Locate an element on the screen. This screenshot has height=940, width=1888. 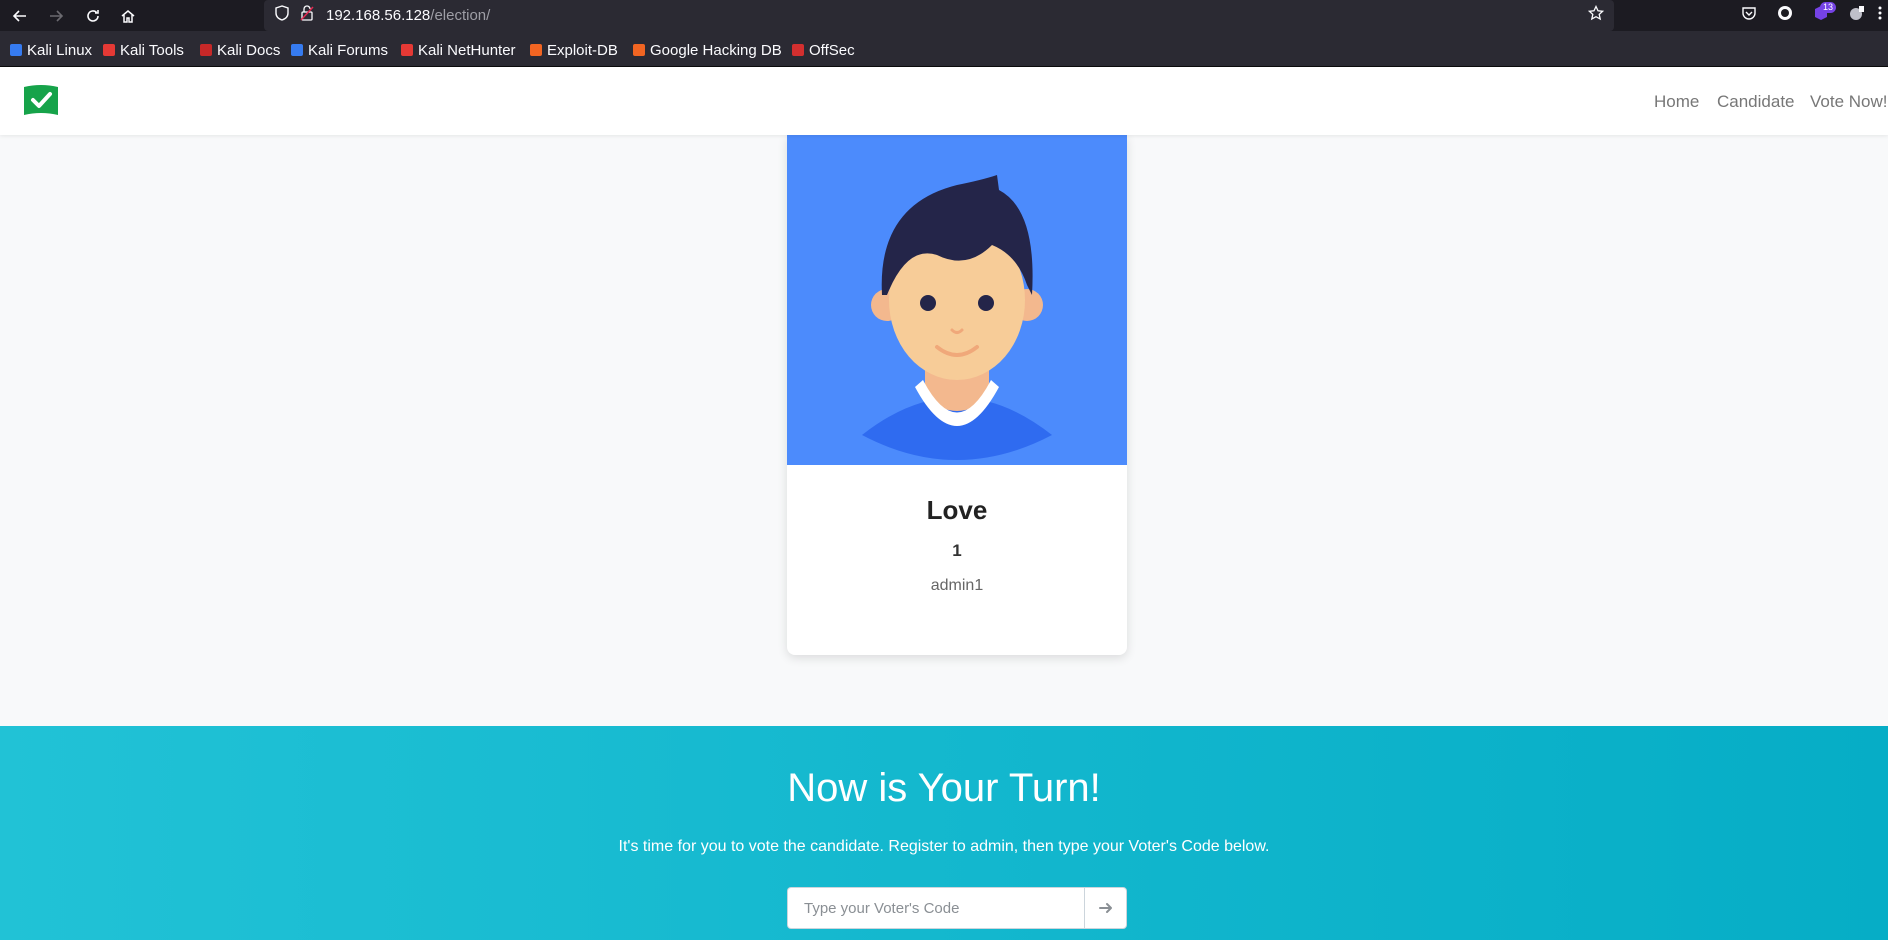
account-icon is located at coordinates (1785, 16).